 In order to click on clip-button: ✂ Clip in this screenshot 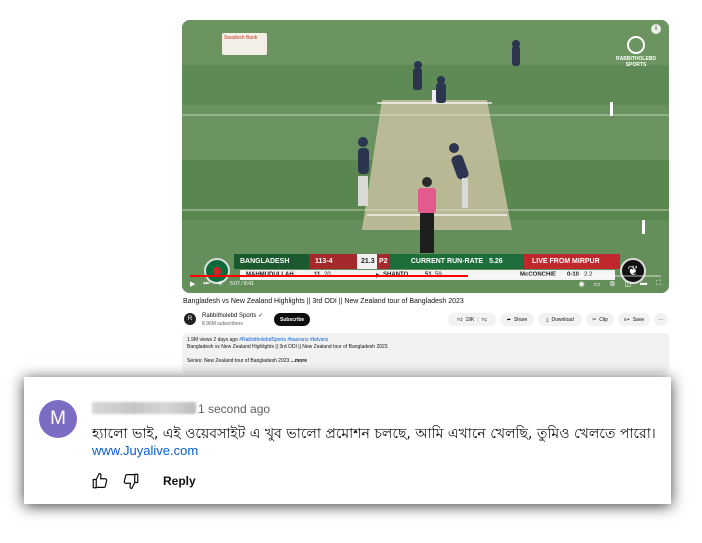, I will do `click(600, 319)`.